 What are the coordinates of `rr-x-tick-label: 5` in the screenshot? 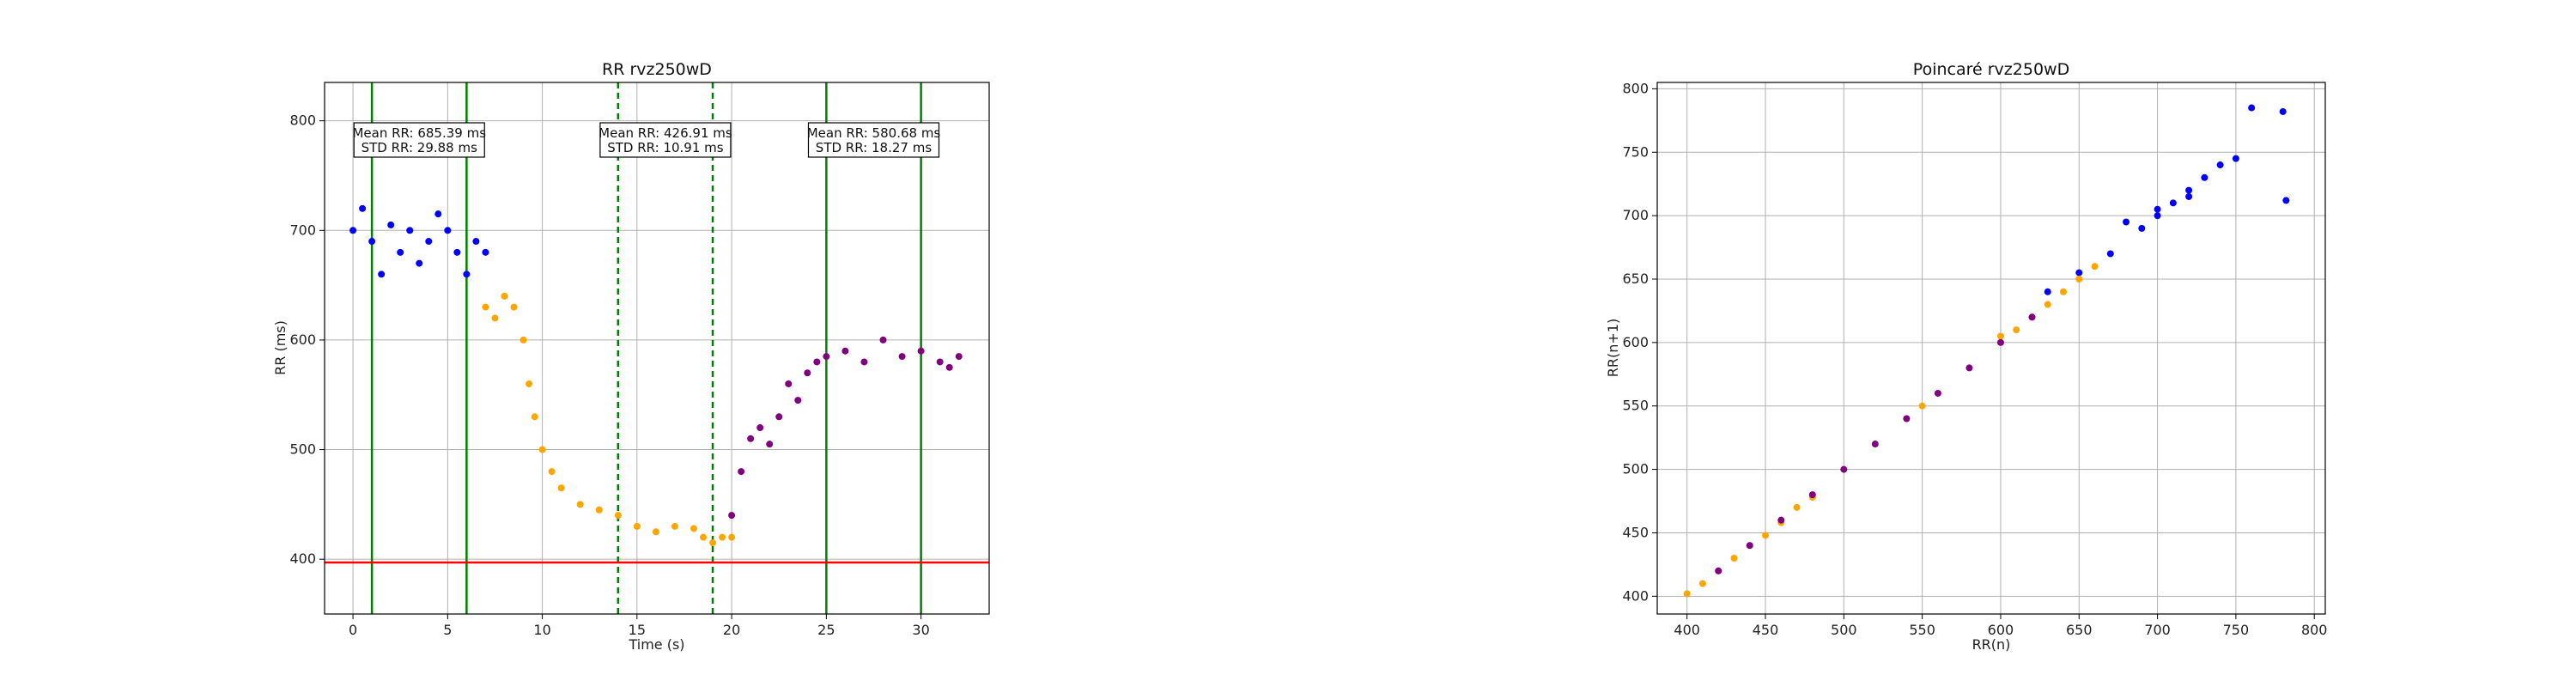 It's located at (448, 630).